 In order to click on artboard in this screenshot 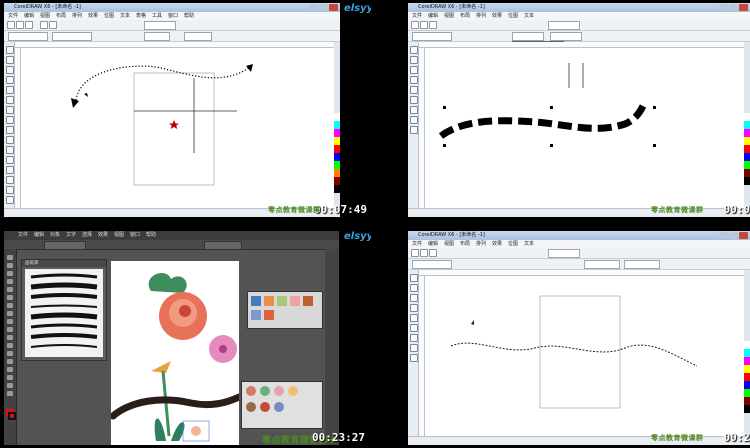, I will do `click(176, 353)`.